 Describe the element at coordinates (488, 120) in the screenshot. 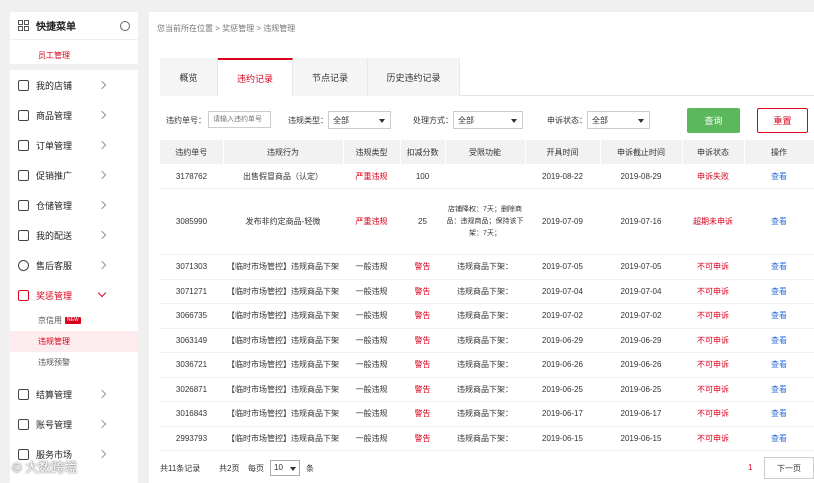

I see `handle-select: 全部` at that location.